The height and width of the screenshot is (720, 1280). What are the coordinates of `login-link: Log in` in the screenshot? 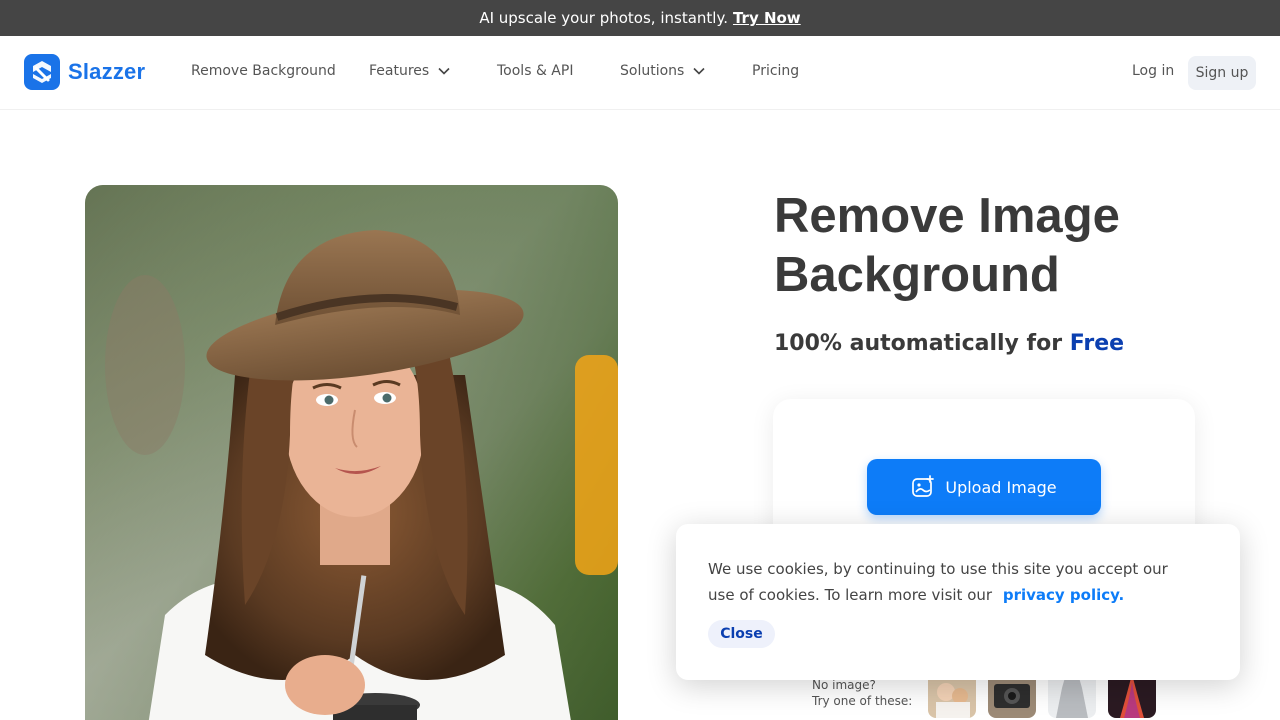 It's located at (1153, 71).